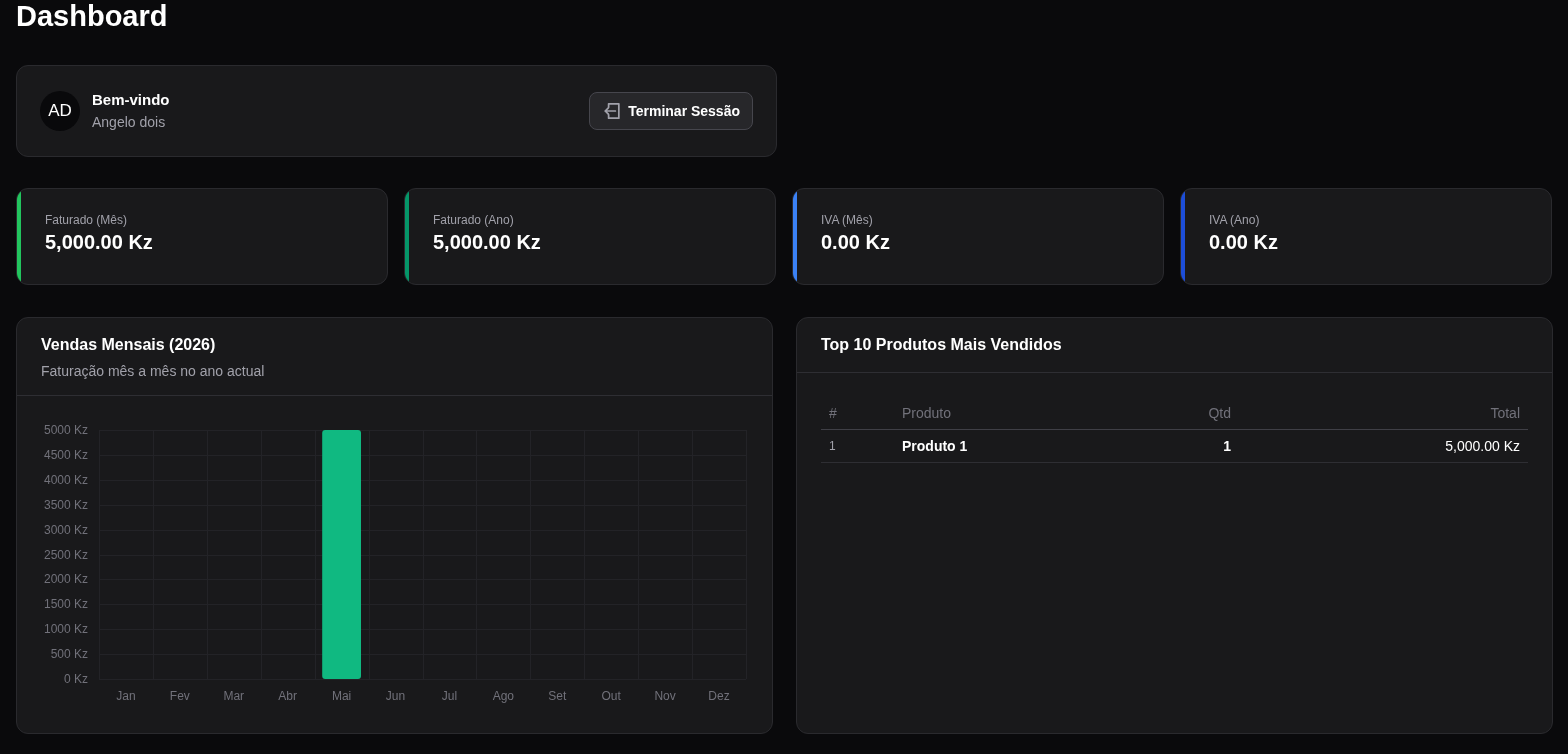 The height and width of the screenshot is (754, 1568). What do you see at coordinates (612, 111) in the screenshot?
I see `logout-icon` at bounding box center [612, 111].